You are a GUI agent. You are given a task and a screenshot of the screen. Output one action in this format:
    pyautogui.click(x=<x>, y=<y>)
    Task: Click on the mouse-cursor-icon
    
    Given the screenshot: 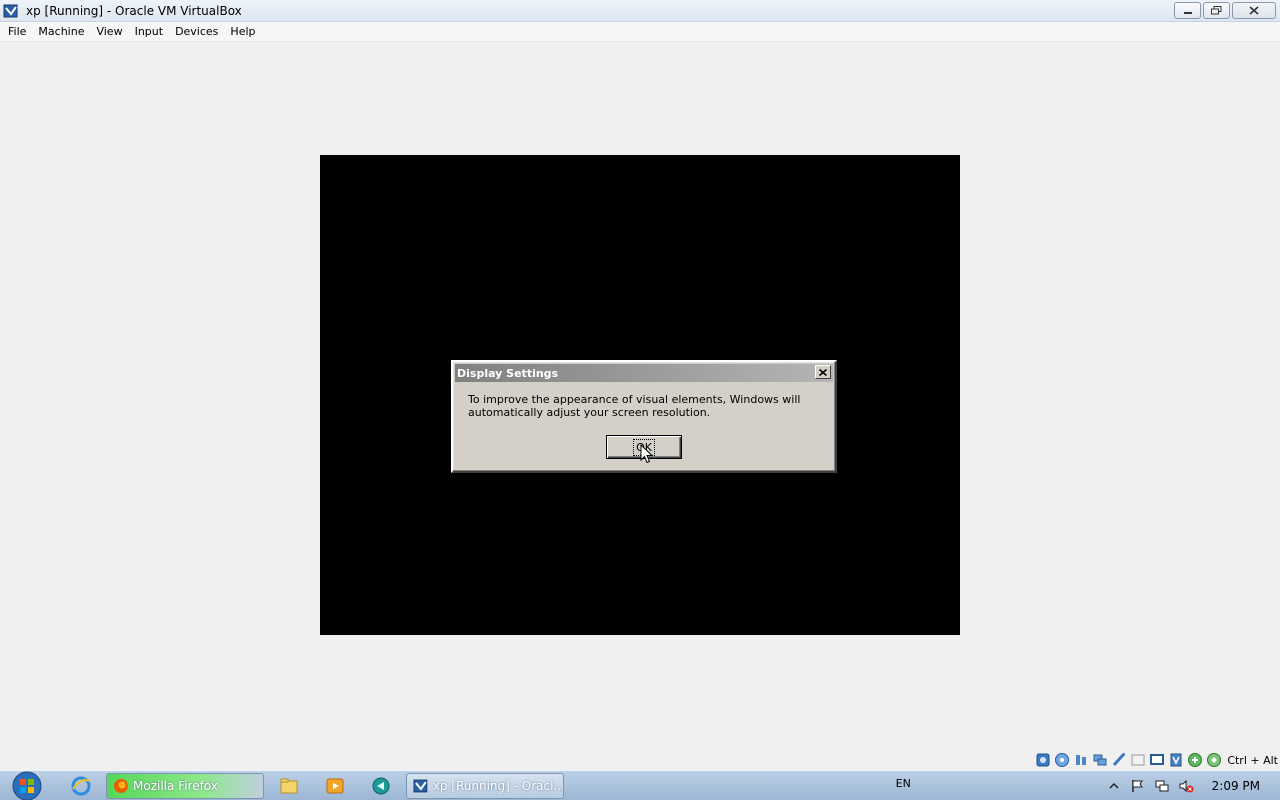 What is the action you would take?
    pyautogui.click(x=647, y=454)
    